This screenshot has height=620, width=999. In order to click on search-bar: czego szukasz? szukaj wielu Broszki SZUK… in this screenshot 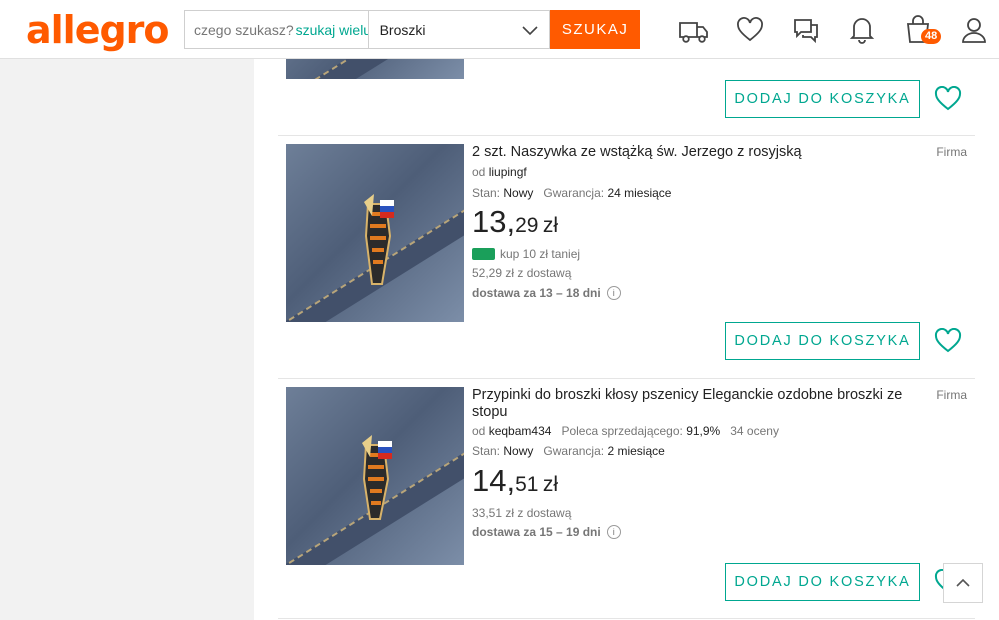, I will do `click(412, 29)`.